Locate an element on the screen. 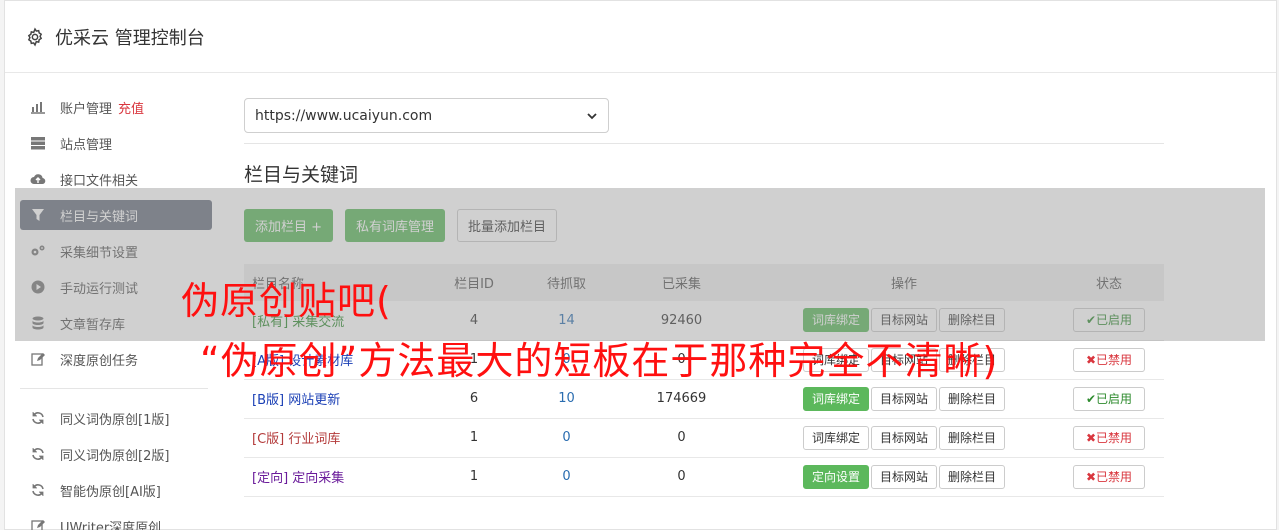 The width and height of the screenshot is (1279, 530). overlay-text-line1: 伪原创贴吧( is located at coordinates (286, 301).